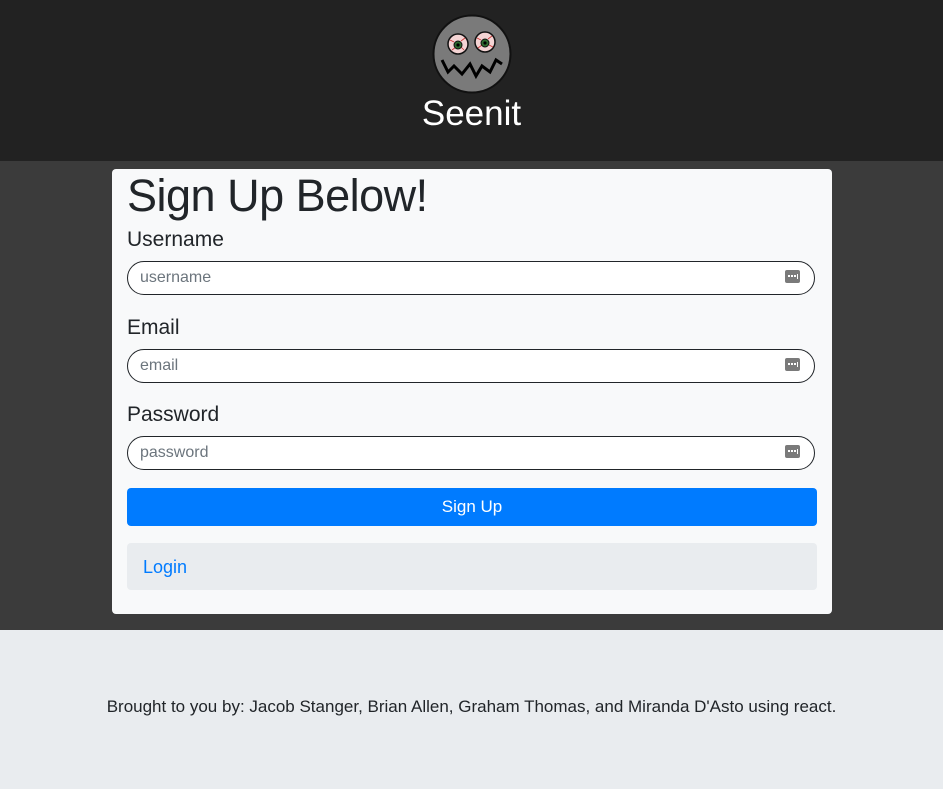  What do you see at coordinates (472, 54) in the screenshot?
I see `monster-face-icon` at bounding box center [472, 54].